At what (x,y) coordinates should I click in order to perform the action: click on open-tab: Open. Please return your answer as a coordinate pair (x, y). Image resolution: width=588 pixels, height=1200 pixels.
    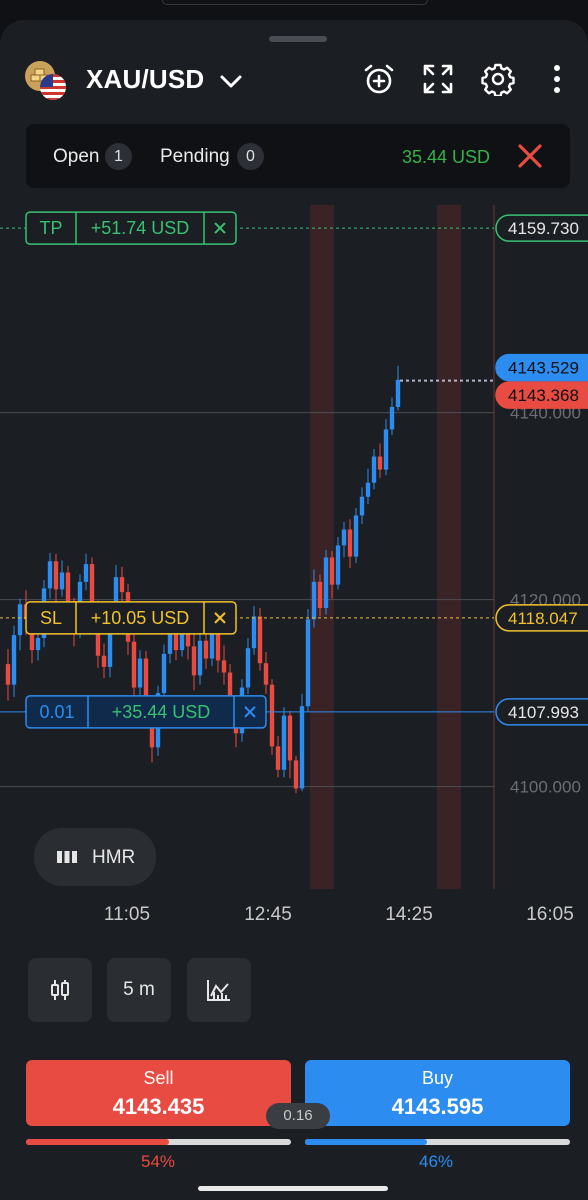
    Looking at the image, I should click on (76, 157).